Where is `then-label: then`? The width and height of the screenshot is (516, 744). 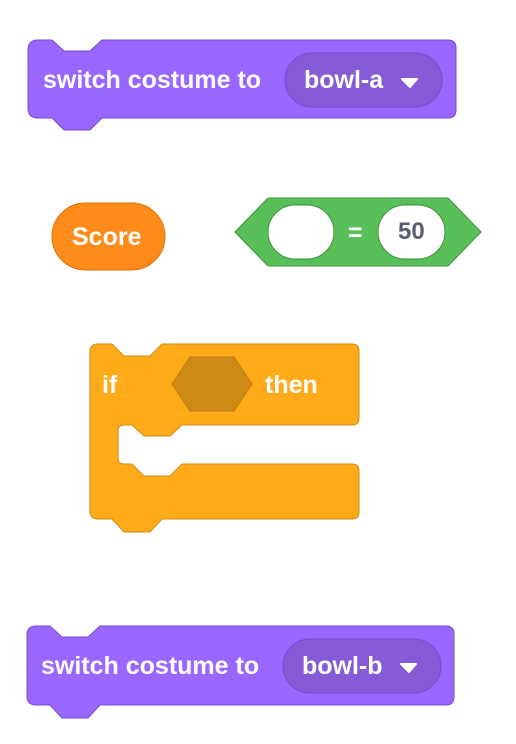 then-label: then is located at coordinates (291, 385).